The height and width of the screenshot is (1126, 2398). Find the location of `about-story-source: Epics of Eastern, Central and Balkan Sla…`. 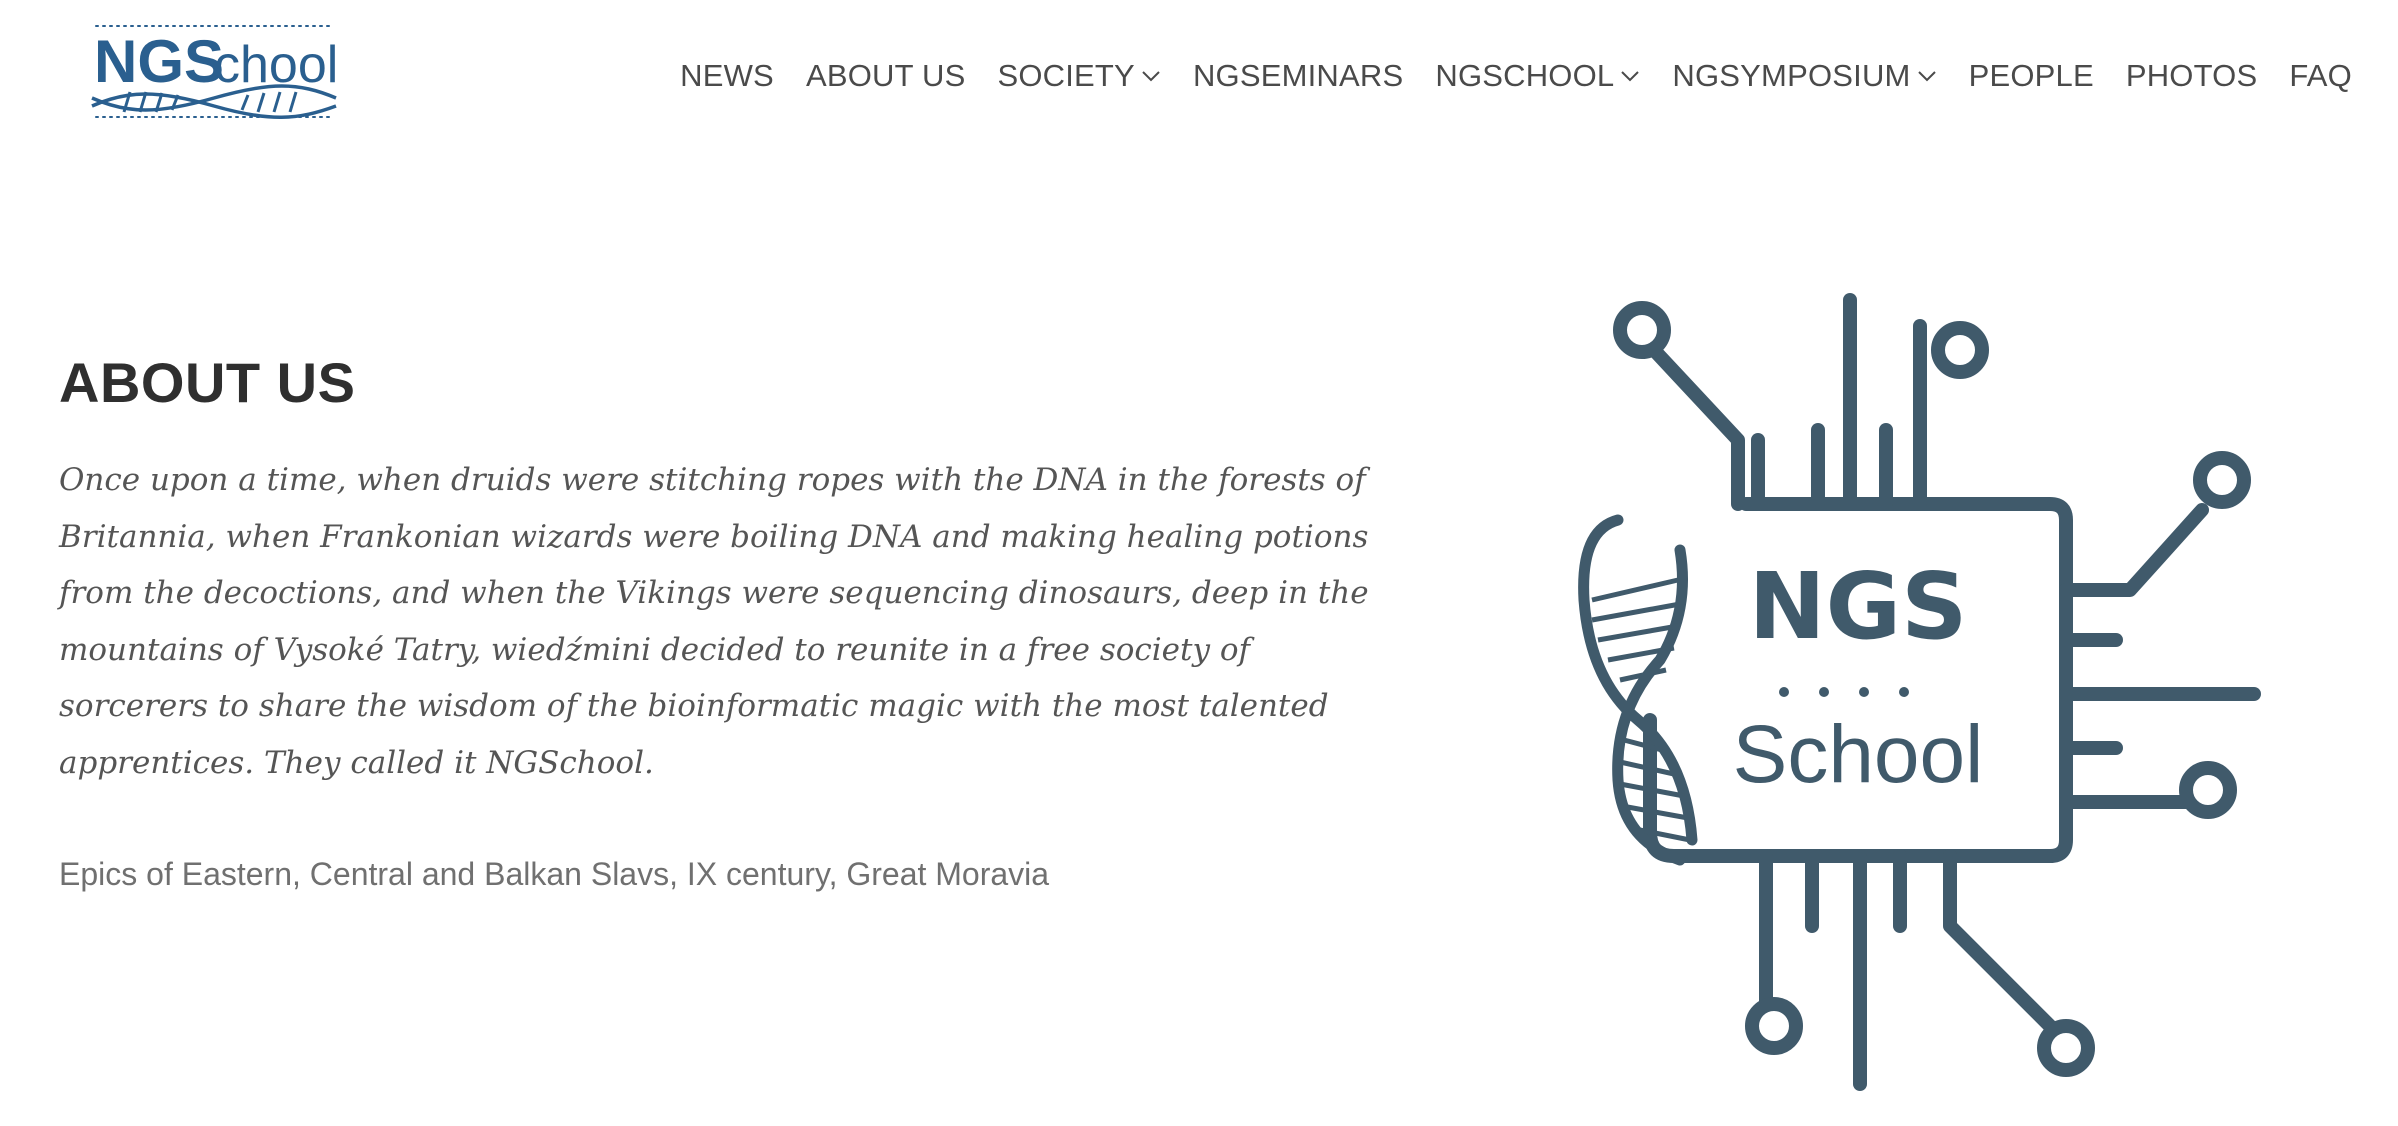

about-story-source: Epics of Eastern, Central and Balkan Sla… is located at coordinates (554, 874).